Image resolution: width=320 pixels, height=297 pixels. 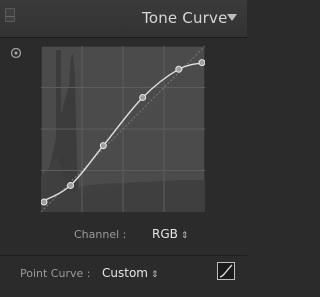 I want to click on edit-point-curve-icon, so click(x=226, y=271).